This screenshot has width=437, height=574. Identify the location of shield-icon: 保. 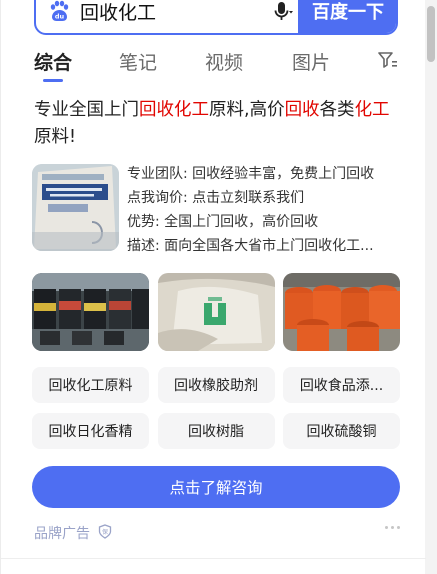
(105, 533).